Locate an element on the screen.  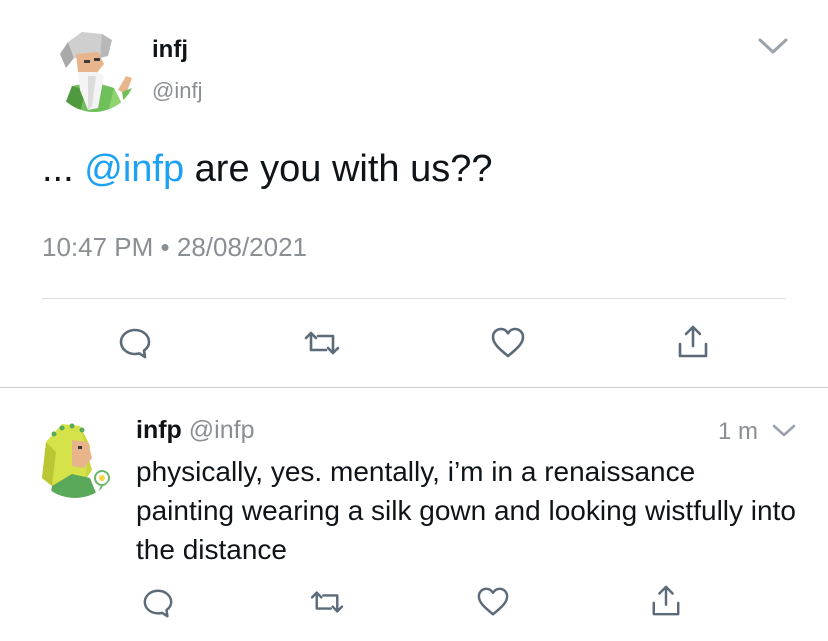
tweet-time: 10:47 PM is located at coordinates (98, 247).